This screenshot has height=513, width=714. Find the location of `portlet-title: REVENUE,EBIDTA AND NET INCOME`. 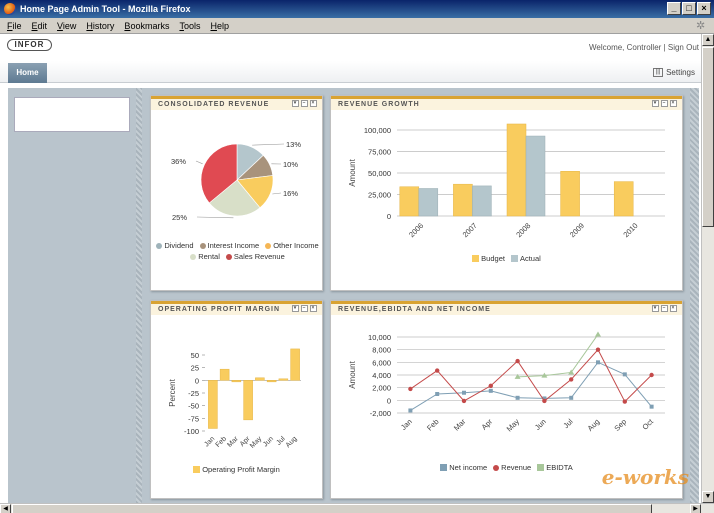

portlet-title: REVENUE,EBIDTA AND NET INCOME is located at coordinates (414, 309).